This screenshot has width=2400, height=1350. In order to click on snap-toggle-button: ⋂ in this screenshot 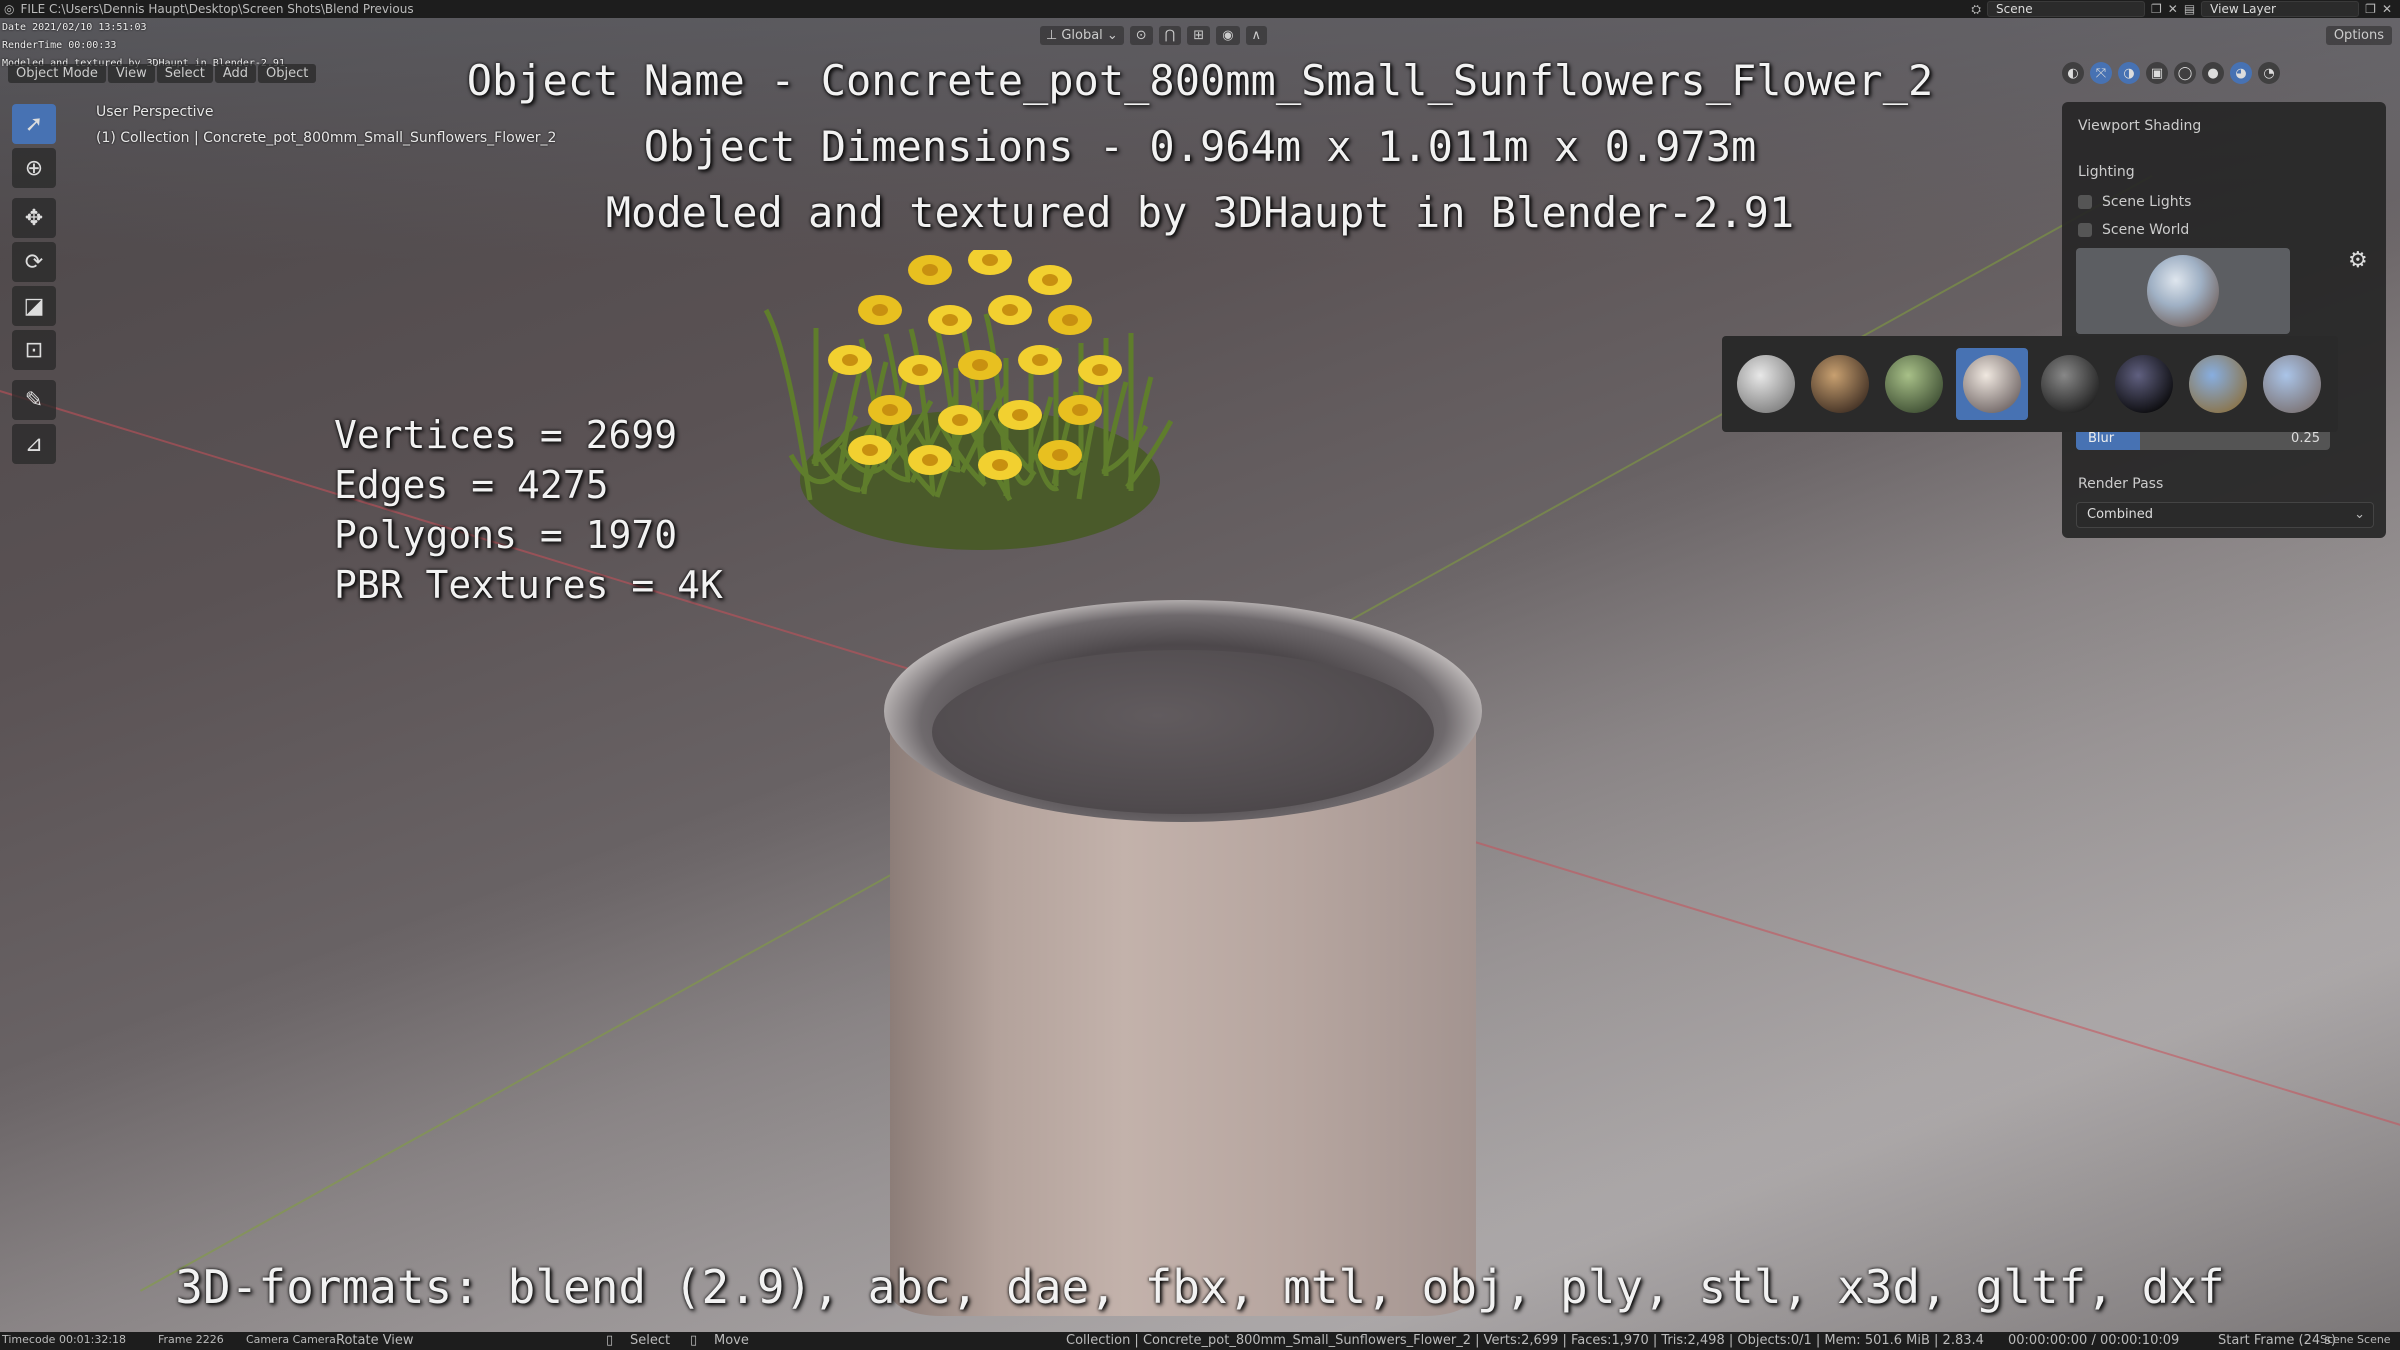, I will do `click(1170, 35)`.